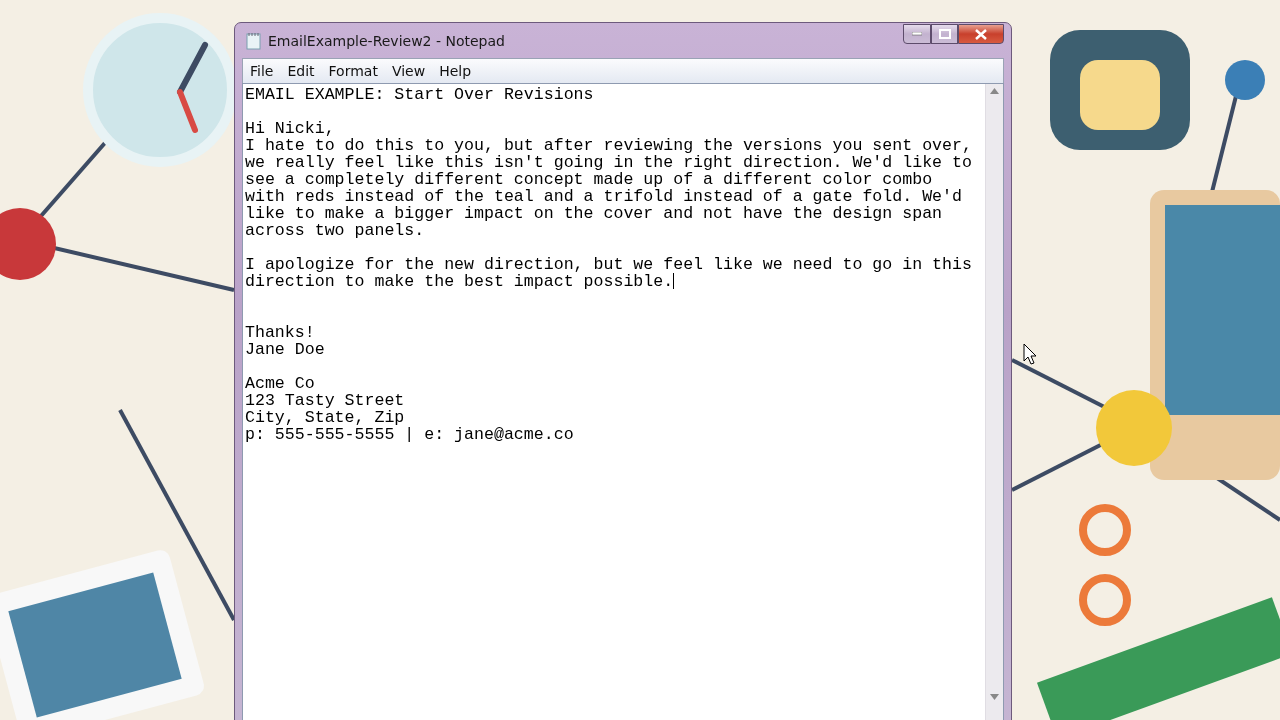 The image size is (1280, 720). Describe the element at coordinates (609, 162) in the screenshot. I see `text-line: we really feel like this isn't going in the right direction. We'd like to` at that location.